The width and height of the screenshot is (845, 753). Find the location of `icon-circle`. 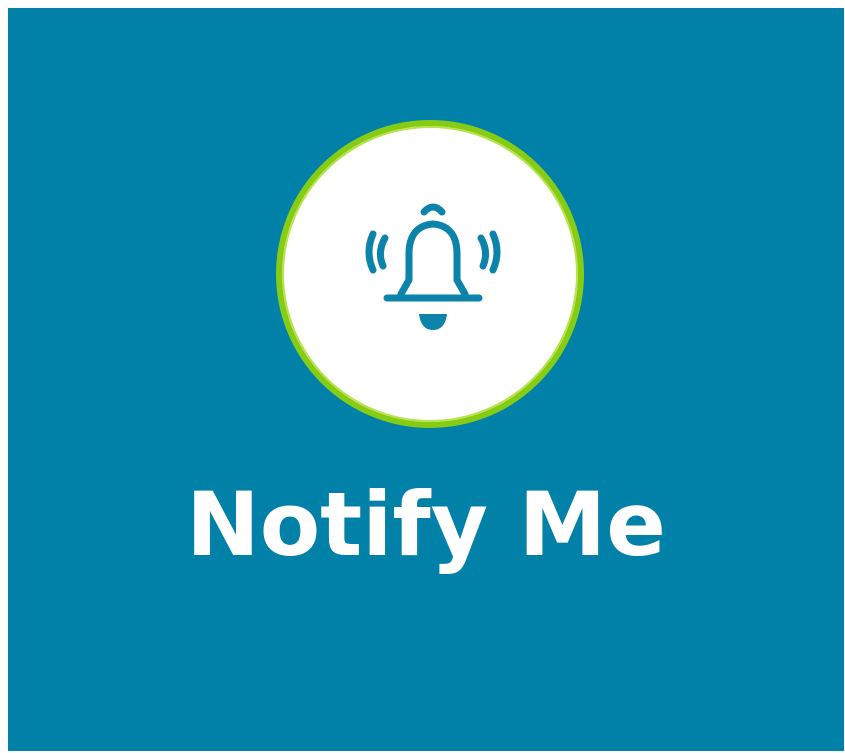

icon-circle is located at coordinates (430, 274).